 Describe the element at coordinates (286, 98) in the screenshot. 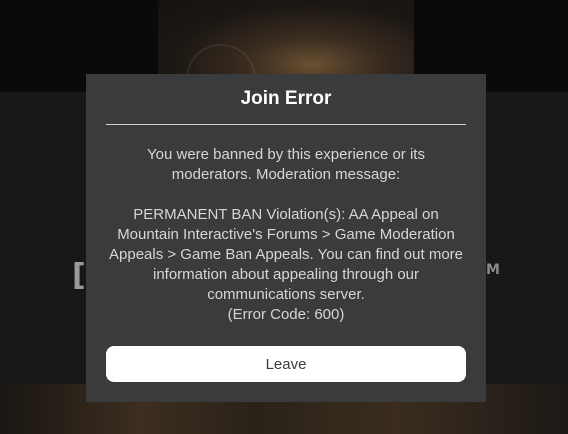

I see `dialog-title: Join Error` at that location.